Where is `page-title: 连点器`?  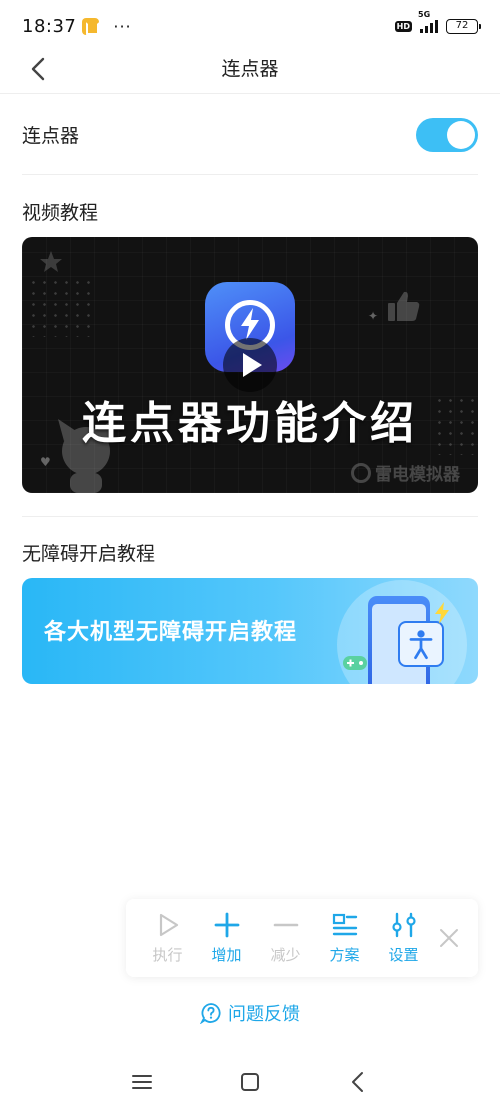
page-title: 连点器 is located at coordinates (250, 69).